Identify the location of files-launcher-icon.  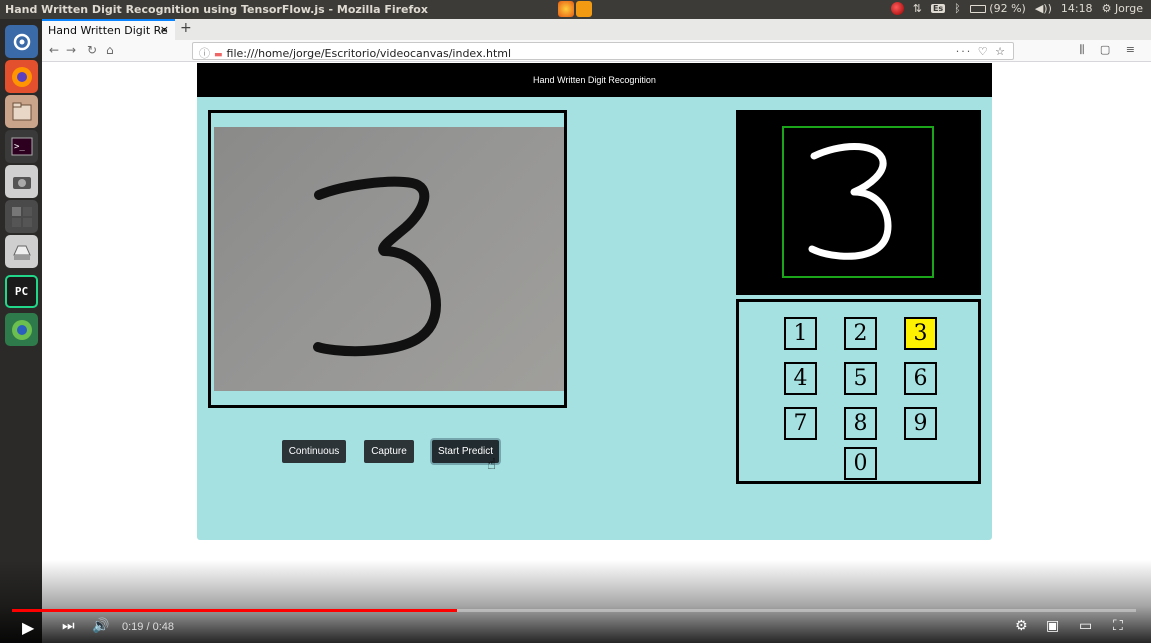
(21, 111).